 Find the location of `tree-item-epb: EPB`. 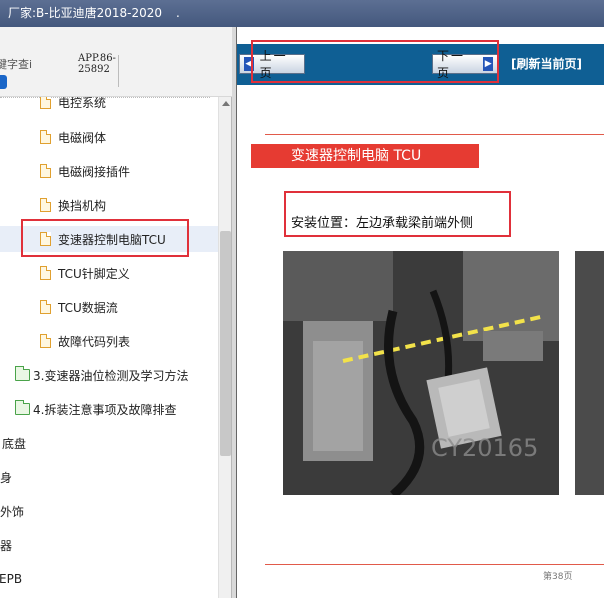

tree-item-epb: EPB is located at coordinates (11, 579).